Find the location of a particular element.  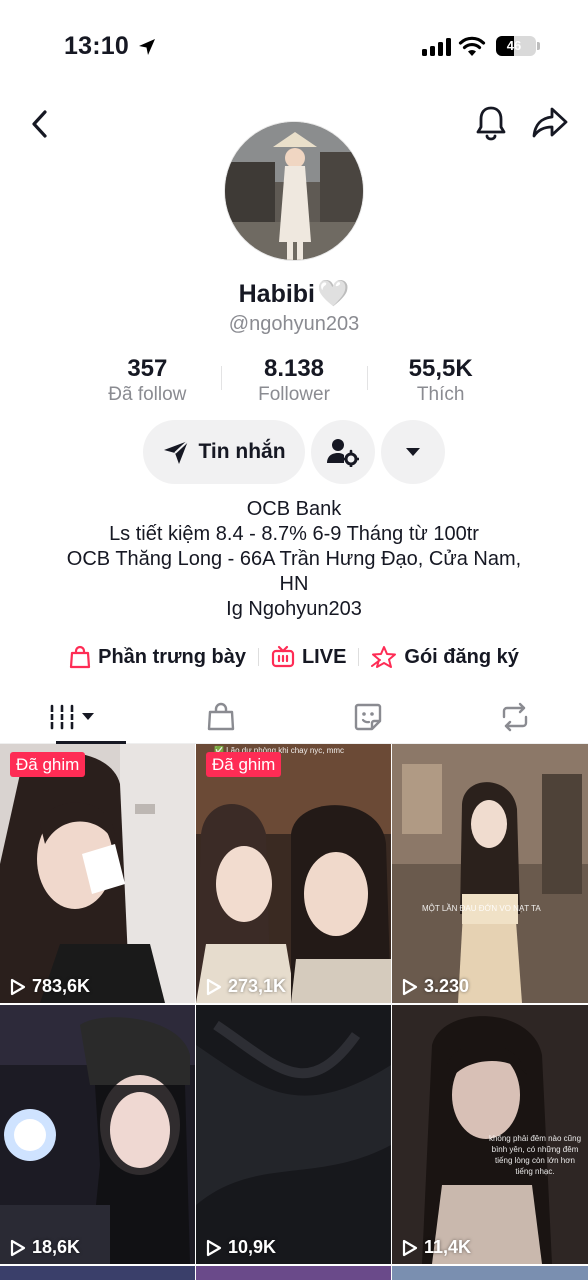

video-thumbnail: 10,9K is located at coordinates (293, 1134).